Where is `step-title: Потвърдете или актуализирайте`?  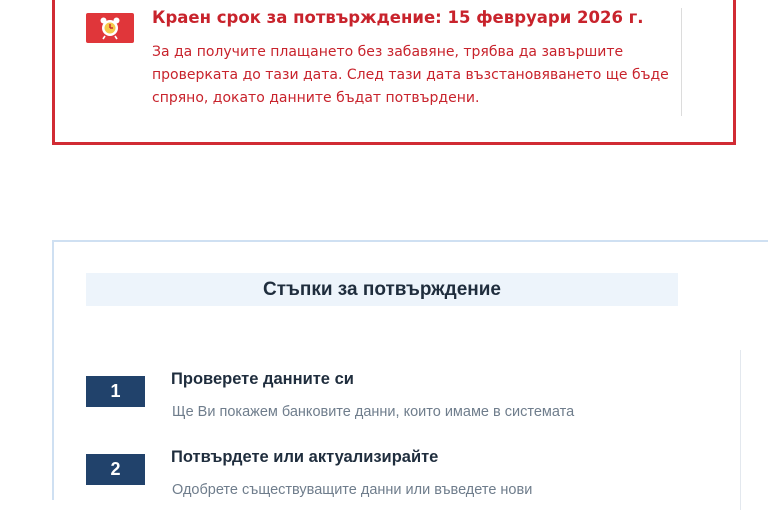 step-title: Потвърдете или актуализирайте is located at coordinates (305, 457).